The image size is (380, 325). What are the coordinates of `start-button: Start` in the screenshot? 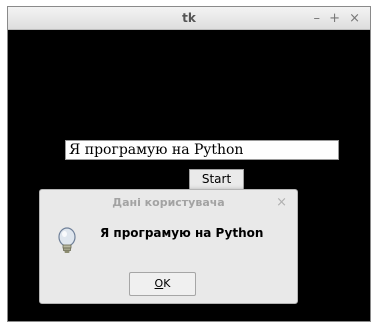 It's located at (216, 179).